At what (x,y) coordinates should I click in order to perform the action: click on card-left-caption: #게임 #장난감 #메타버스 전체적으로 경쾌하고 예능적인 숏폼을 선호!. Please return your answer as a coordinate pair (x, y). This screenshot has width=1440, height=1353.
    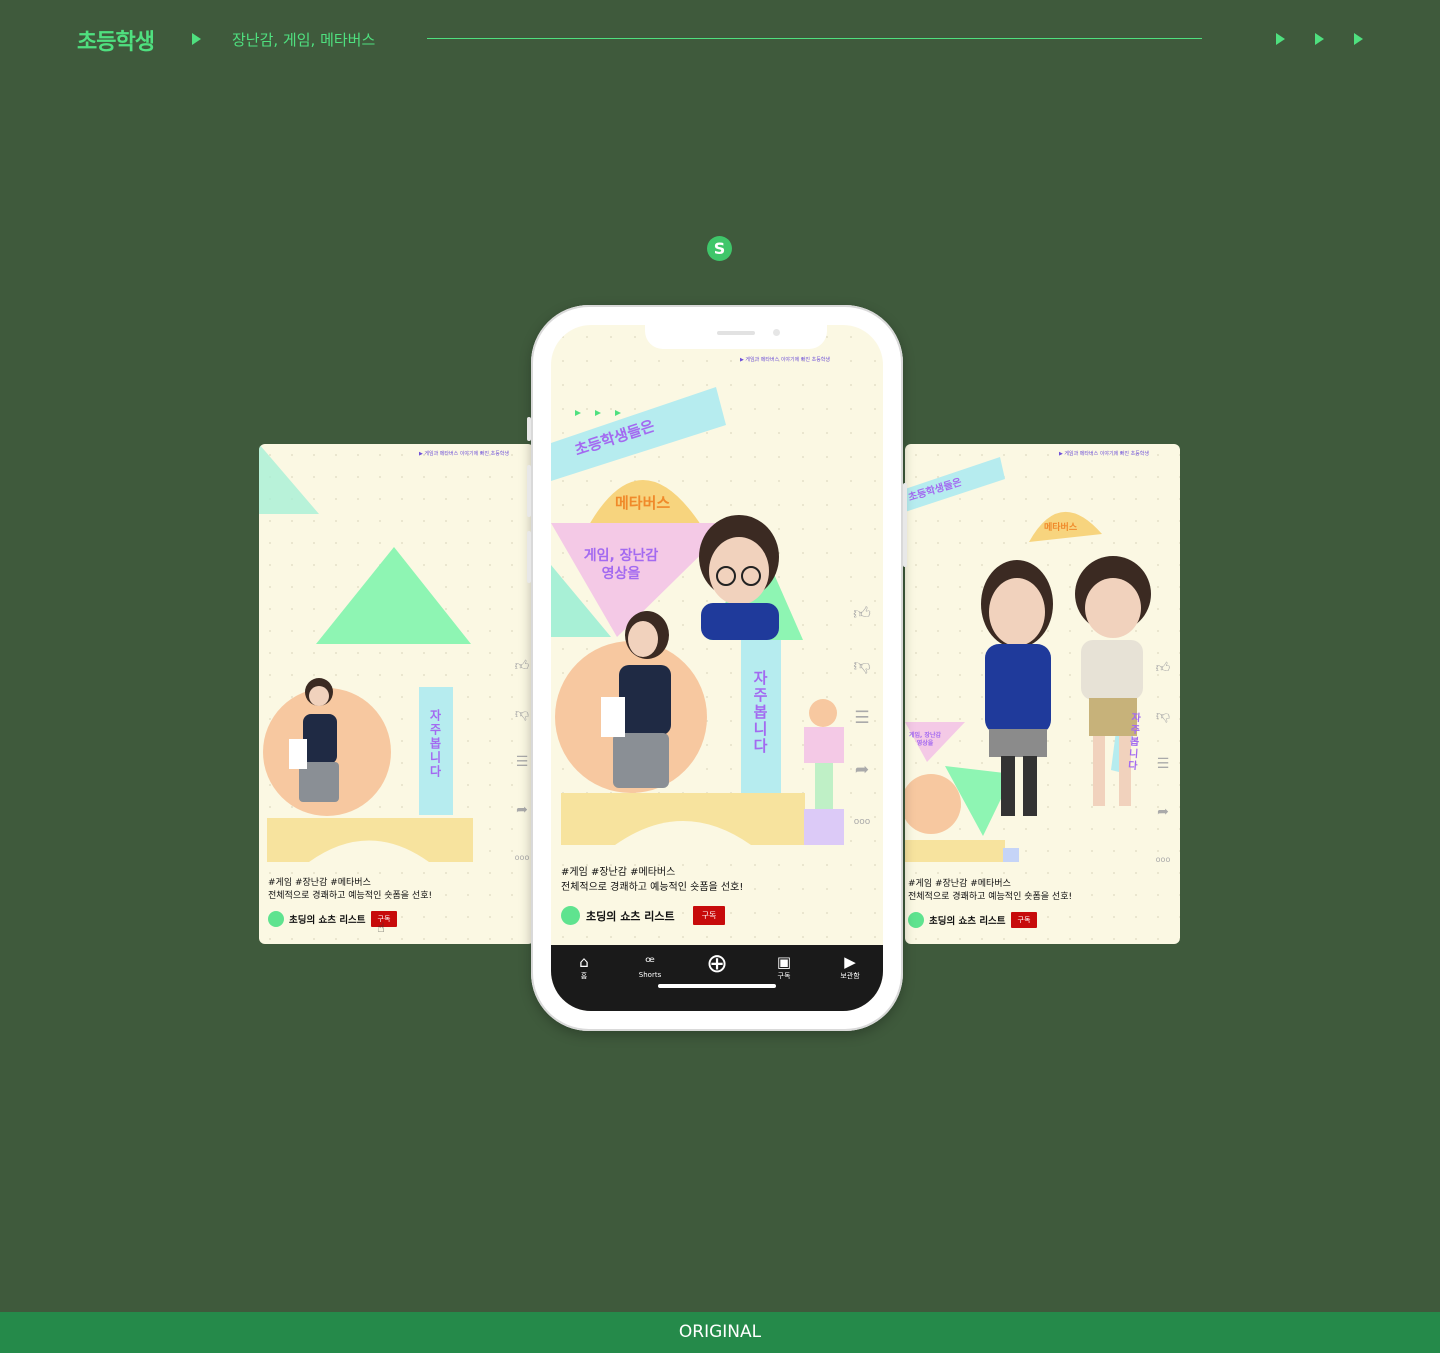
    Looking at the image, I should click on (350, 890).